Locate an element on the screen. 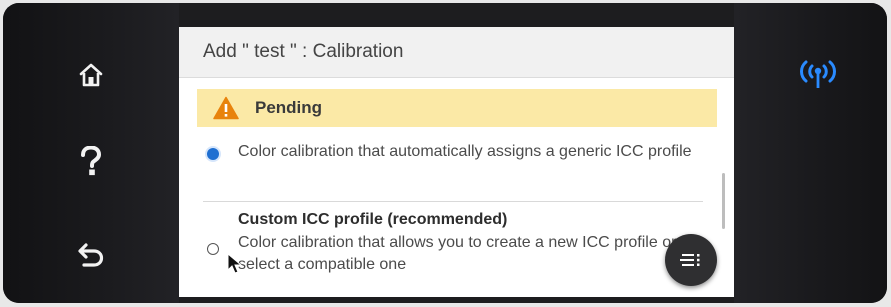  help-button is located at coordinates (91, 161).